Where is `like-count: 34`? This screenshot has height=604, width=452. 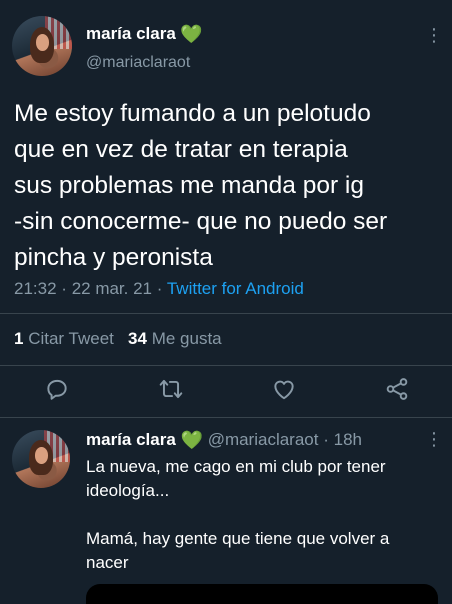 like-count: 34 is located at coordinates (137, 338).